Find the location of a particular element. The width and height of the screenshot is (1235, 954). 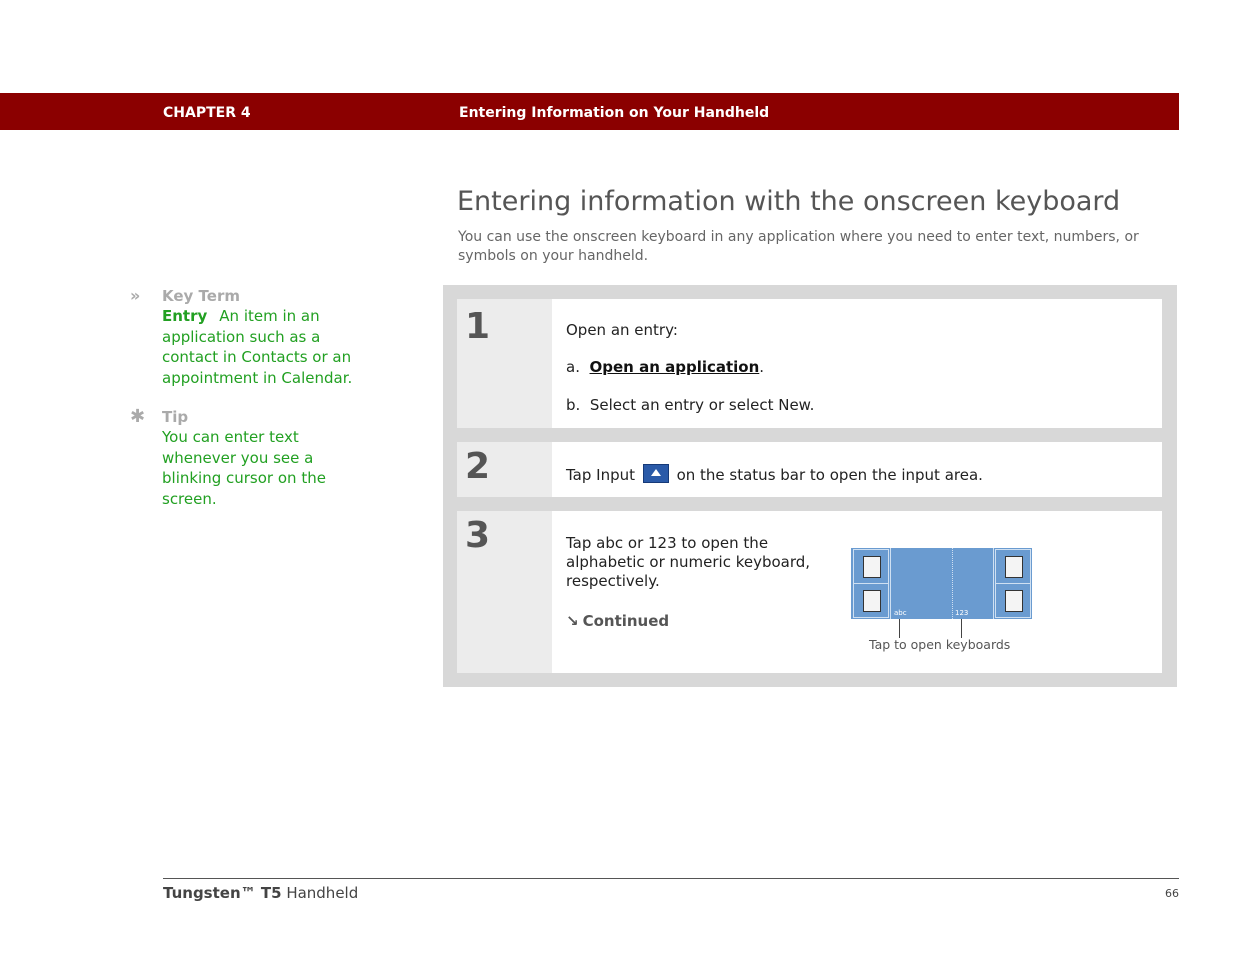

step-number: 1 is located at coordinates (478, 326).